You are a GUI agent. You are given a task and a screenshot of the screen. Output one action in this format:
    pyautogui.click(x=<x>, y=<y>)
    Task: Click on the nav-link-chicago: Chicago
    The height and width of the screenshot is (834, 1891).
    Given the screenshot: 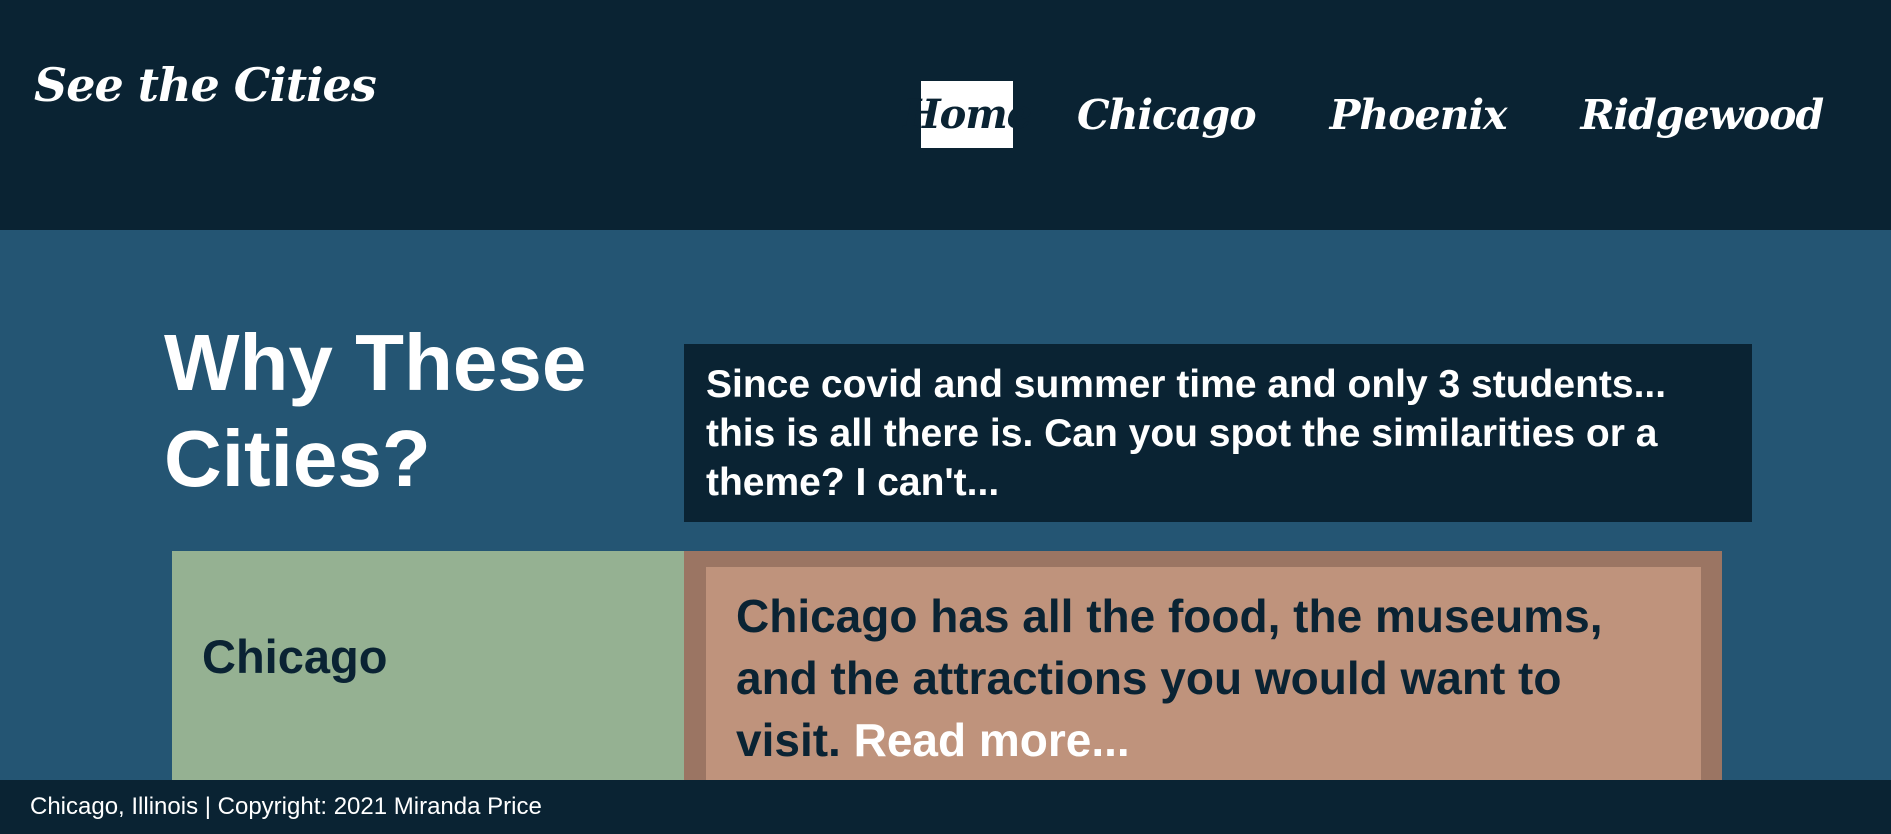 What is the action you would take?
    pyautogui.click(x=1166, y=114)
    